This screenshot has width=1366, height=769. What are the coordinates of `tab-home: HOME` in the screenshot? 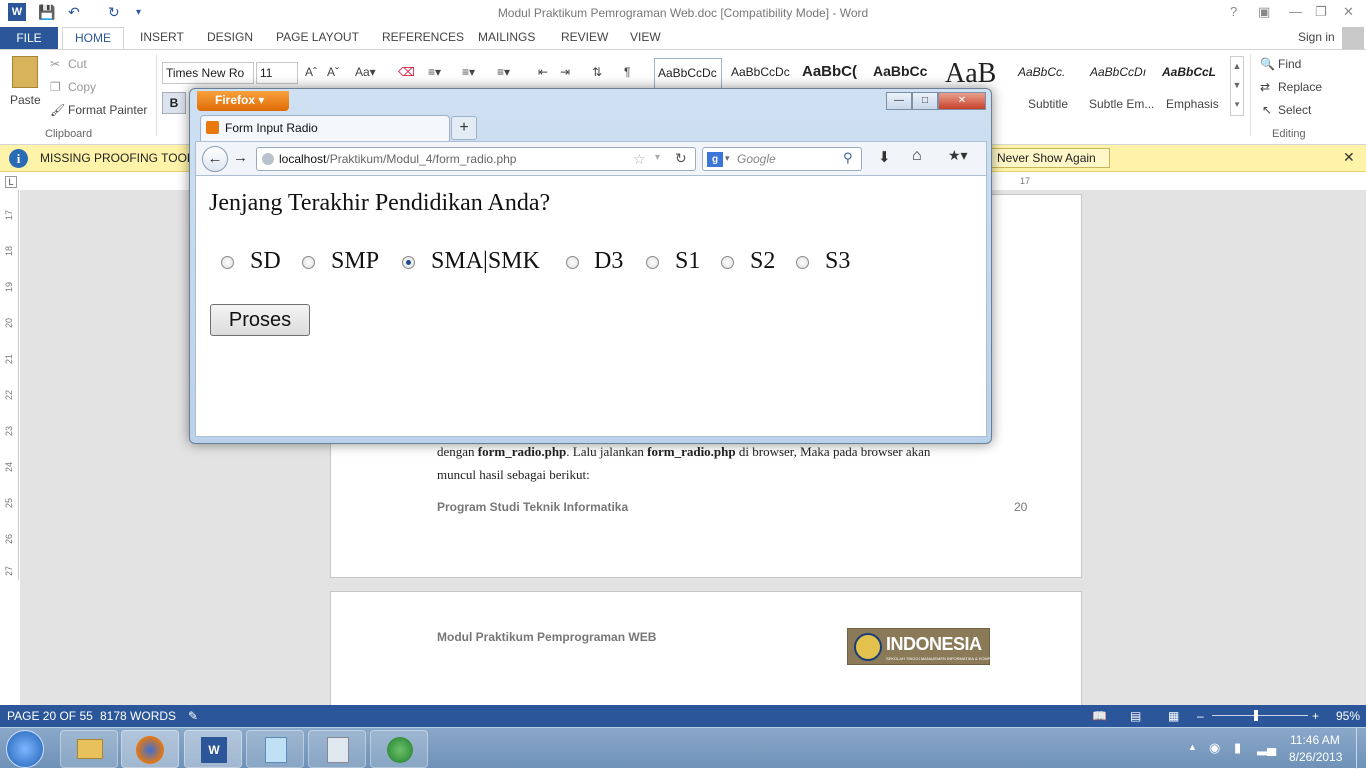 It's located at (93, 38).